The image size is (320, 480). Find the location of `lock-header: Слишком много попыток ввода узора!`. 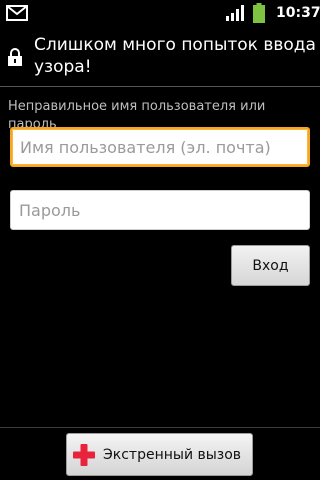

lock-header: Слишком много попыток ввода узора! is located at coordinates (160, 59).